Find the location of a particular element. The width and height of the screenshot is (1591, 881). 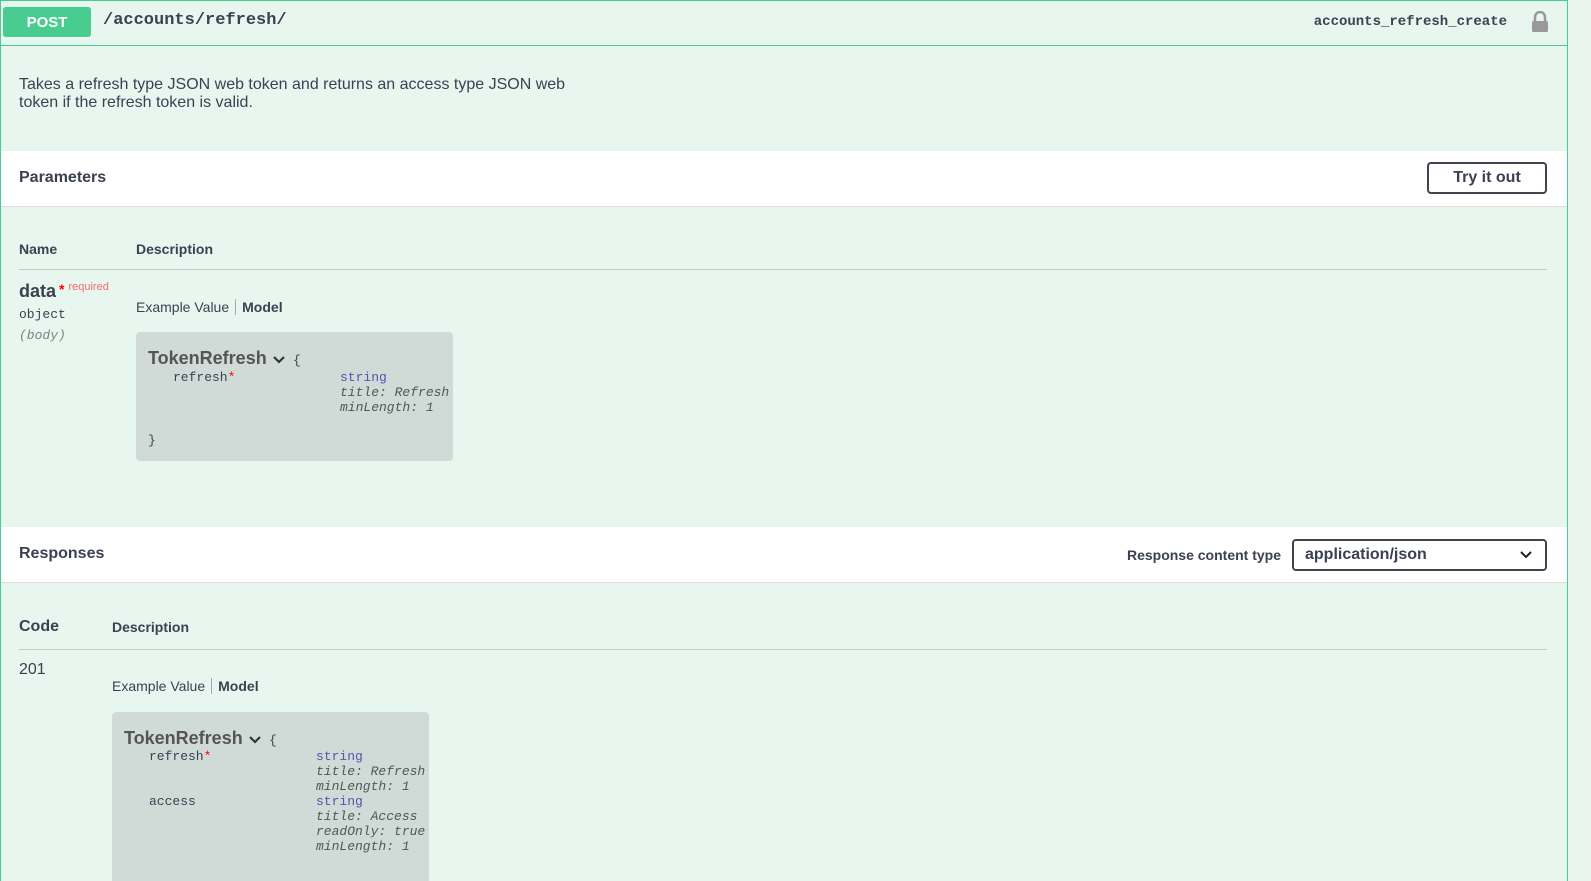

required-label: required is located at coordinates (88, 287).